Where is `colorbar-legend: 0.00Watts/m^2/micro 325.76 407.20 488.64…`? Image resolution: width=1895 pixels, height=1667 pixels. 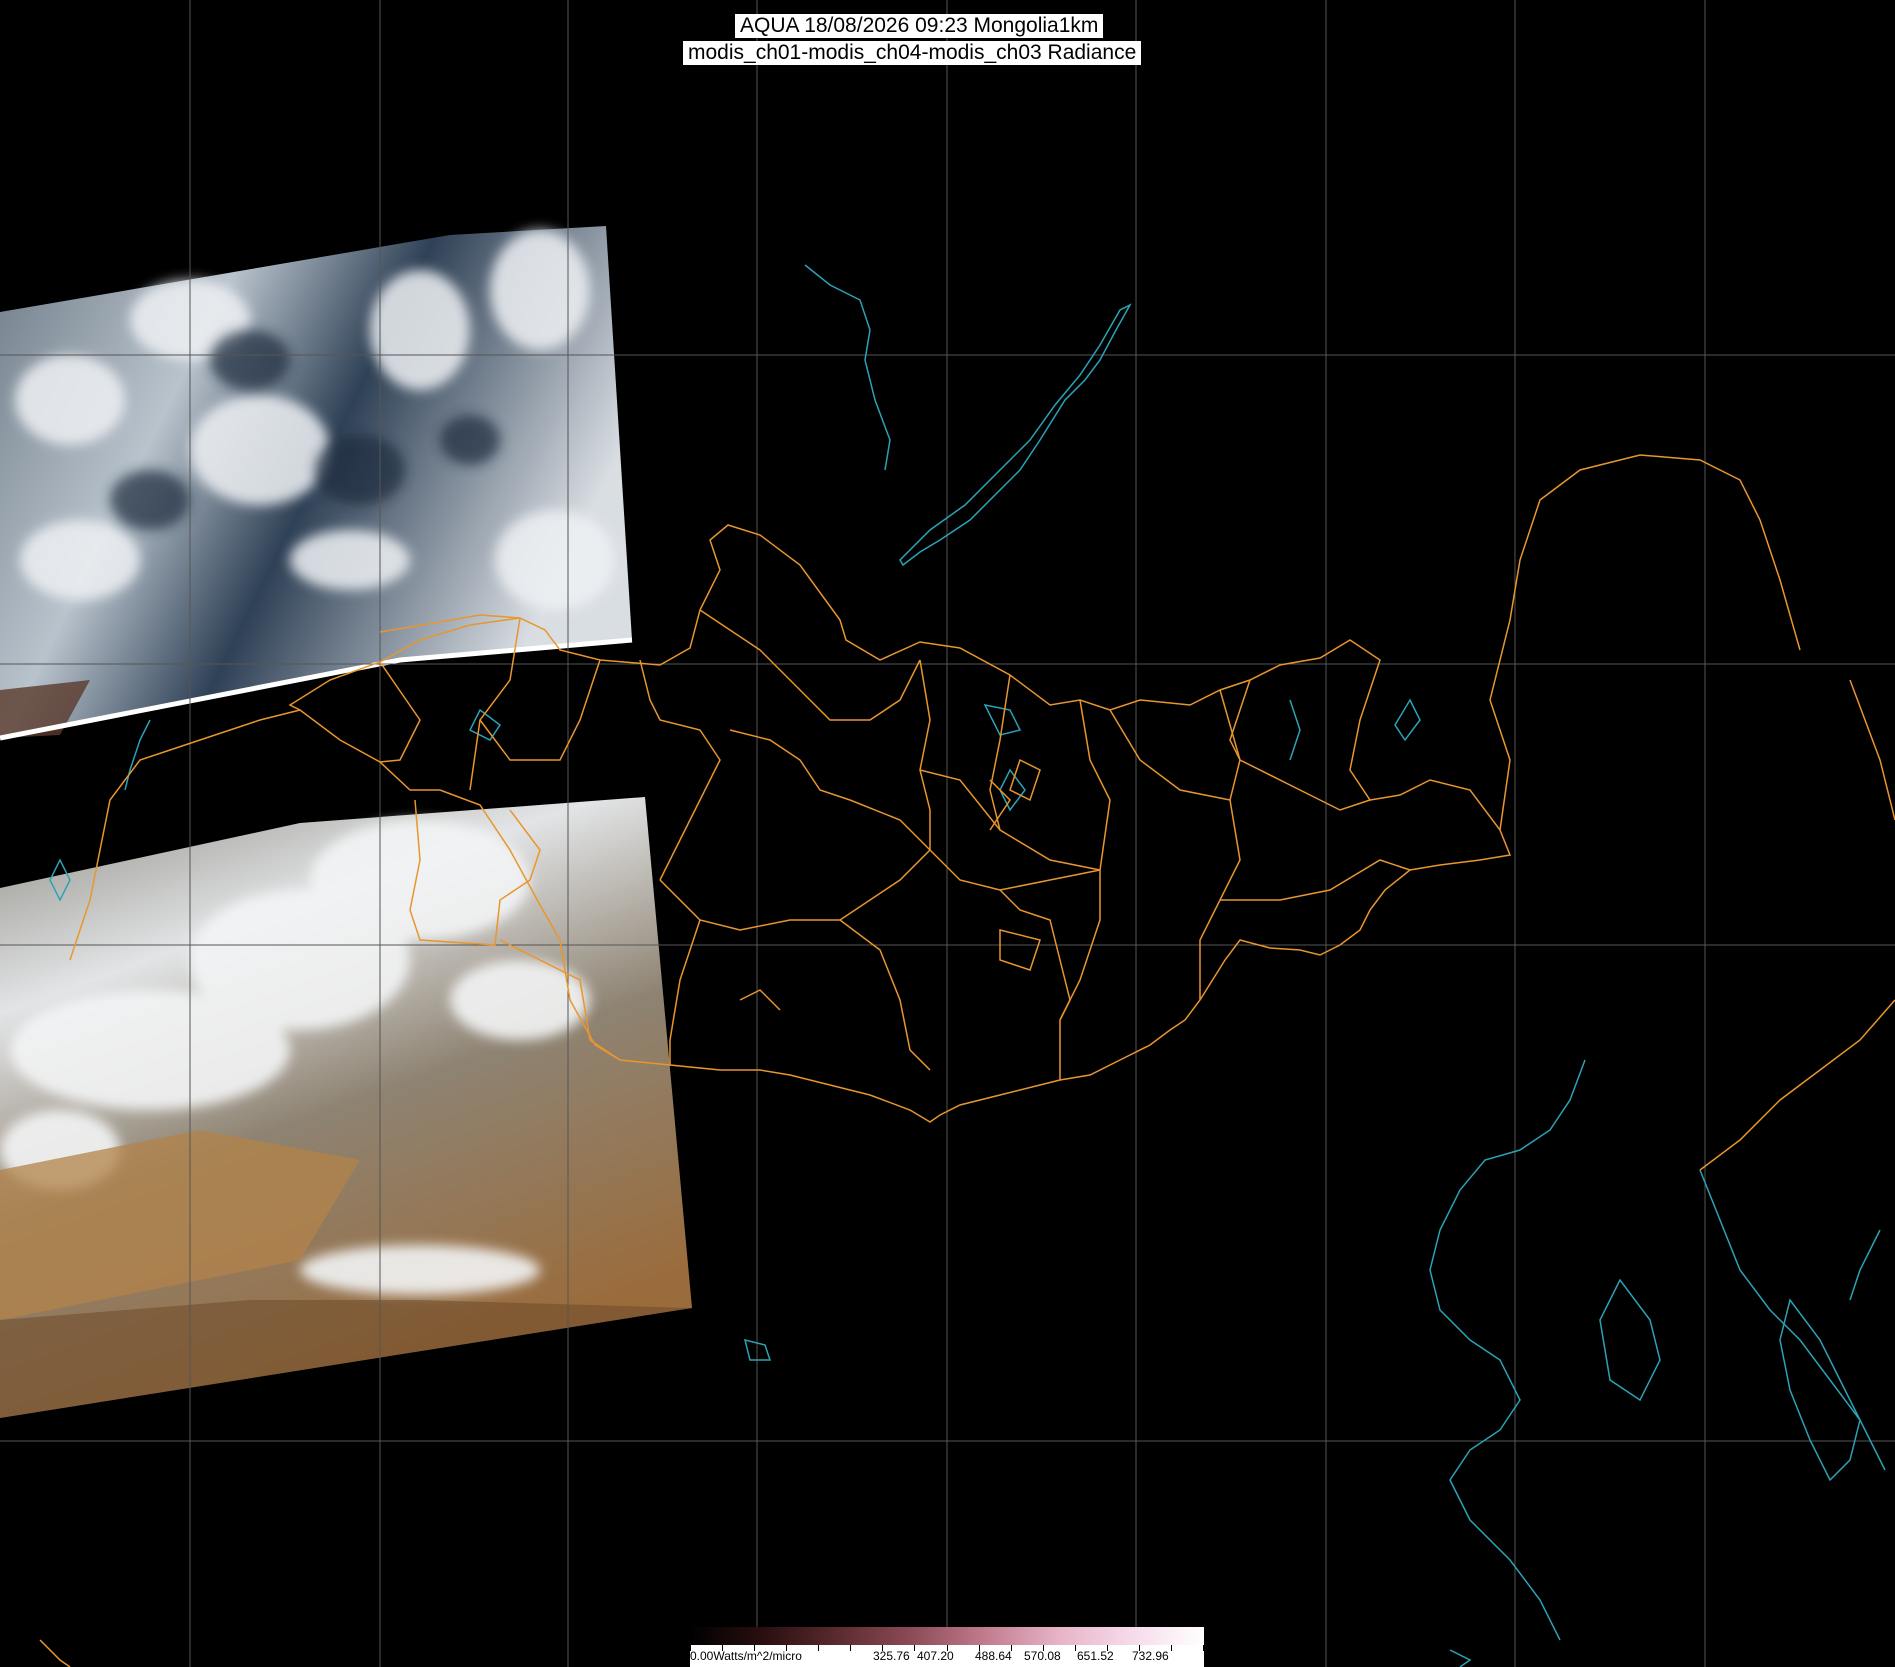
colorbar-legend: 0.00Watts/m^2/micro 325.76 407.20 488.64… is located at coordinates (947, 1647).